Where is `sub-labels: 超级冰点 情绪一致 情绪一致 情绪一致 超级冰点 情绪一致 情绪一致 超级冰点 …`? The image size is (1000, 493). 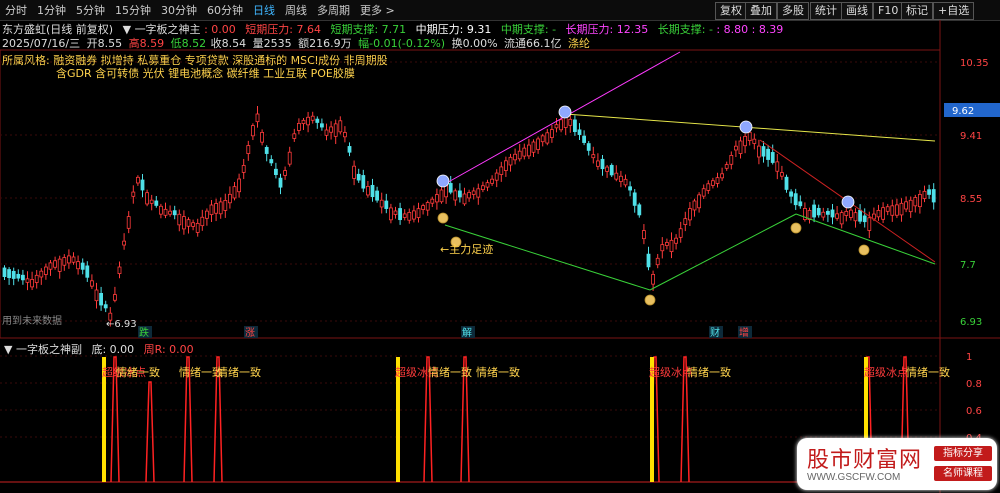
sub-labels: 超级冰点 情绪一致 情绪一致 情绪一致 超级冰点 情绪一致 情绪一致 超级冰点 … is located at coordinates (526, 372).